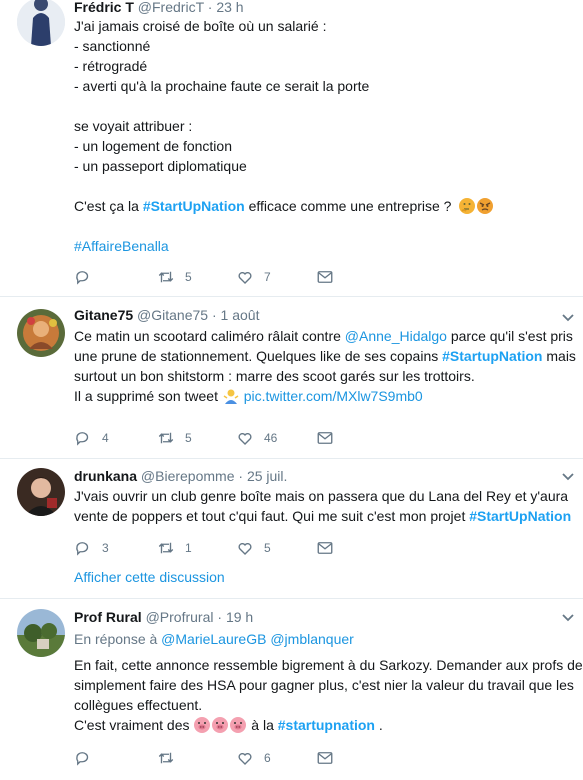  What do you see at coordinates (133, 126) in the screenshot?
I see `text-line: se voyait attribuer :` at bounding box center [133, 126].